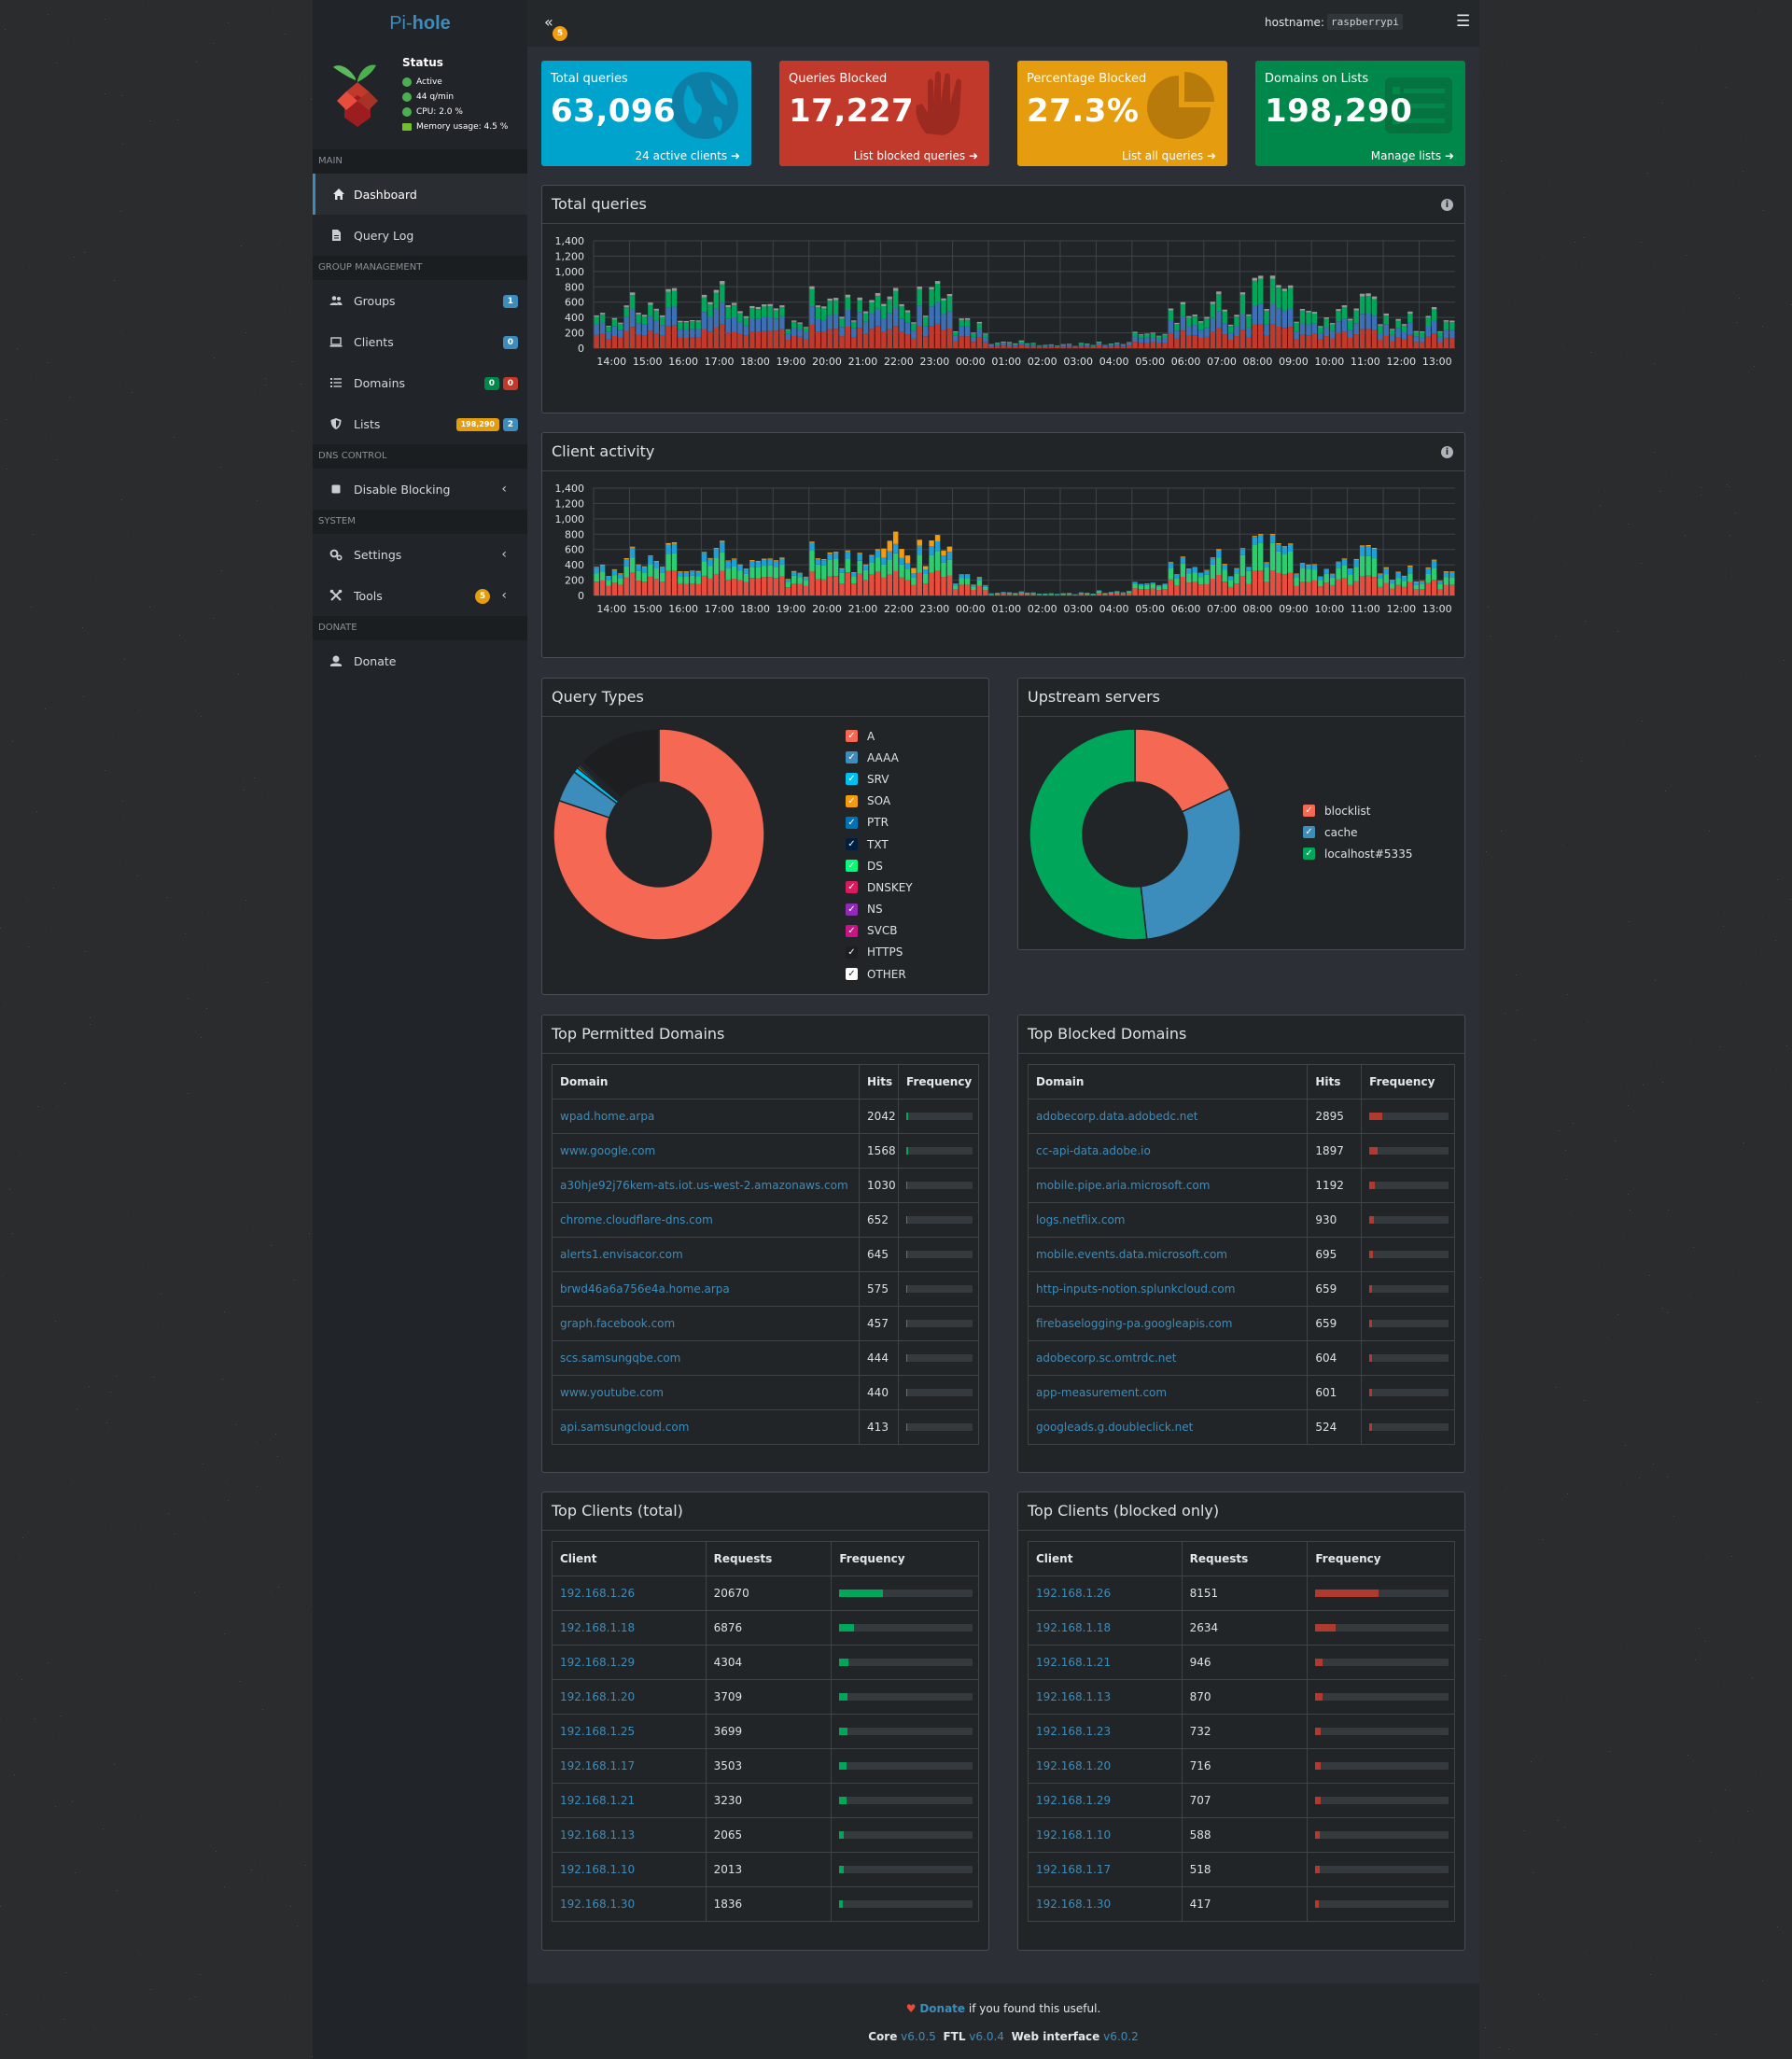  Describe the element at coordinates (1357, 832) in the screenshot. I see `legend-item: ✓ cache` at that location.